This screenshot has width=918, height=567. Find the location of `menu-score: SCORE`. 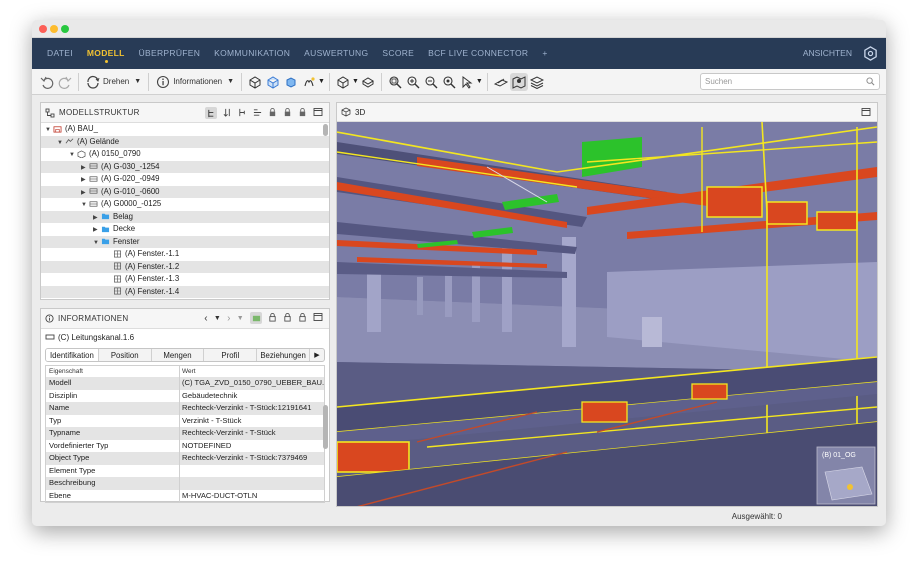

menu-score: SCORE is located at coordinates (398, 53).